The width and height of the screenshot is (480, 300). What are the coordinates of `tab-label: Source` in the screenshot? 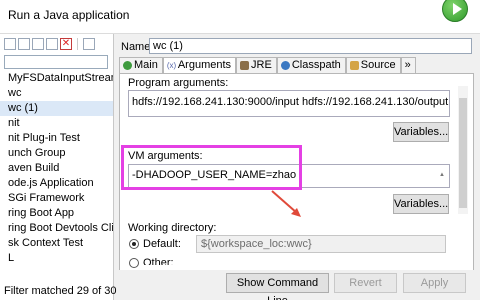 It's located at (378, 65).